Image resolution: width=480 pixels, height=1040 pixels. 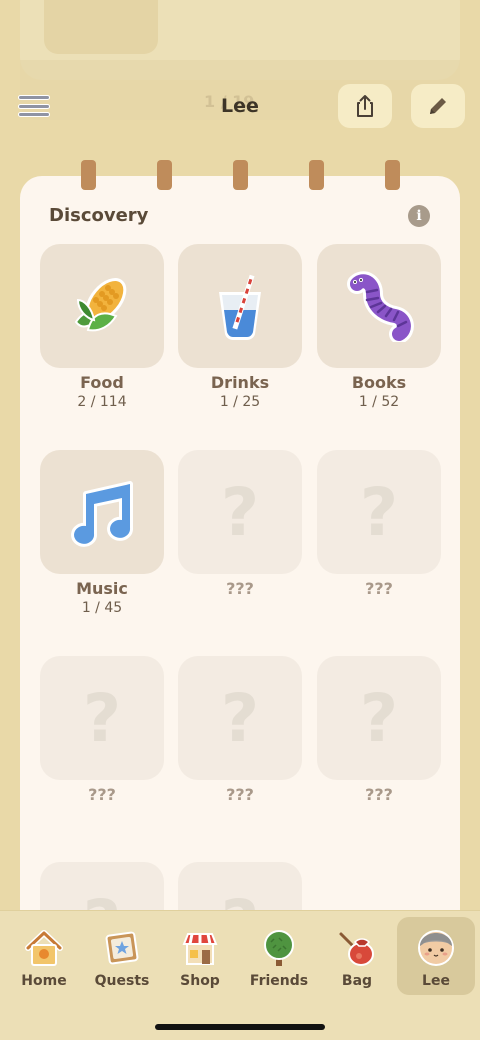 I want to click on nav-item-quests: Quests, so click(x=122, y=956).